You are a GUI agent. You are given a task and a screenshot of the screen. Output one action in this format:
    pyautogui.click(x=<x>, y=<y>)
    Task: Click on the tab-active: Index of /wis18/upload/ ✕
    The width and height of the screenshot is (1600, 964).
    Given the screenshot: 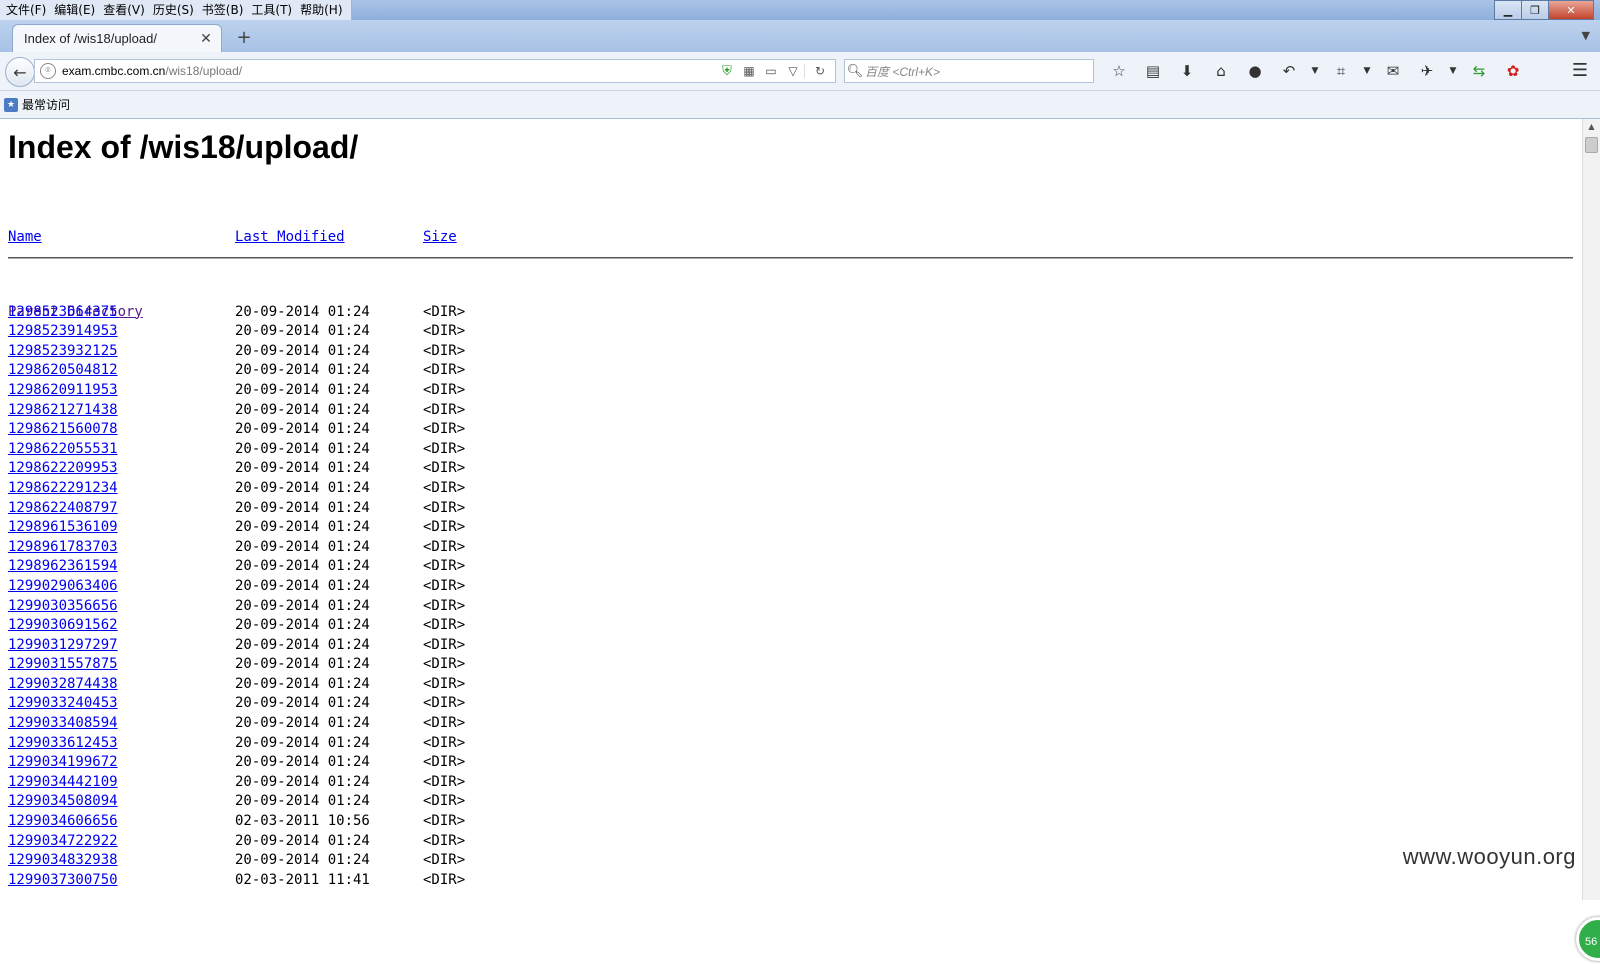 What is the action you would take?
    pyautogui.click(x=117, y=38)
    